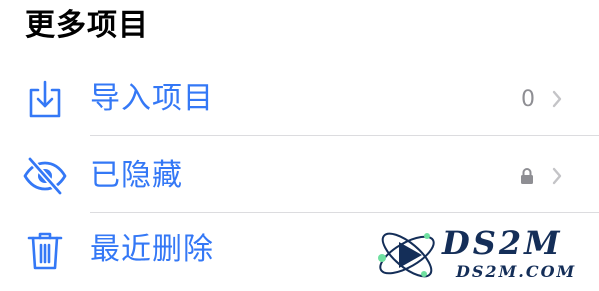 The image size is (599, 291). I want to click on row-label: 导入项目, so click(152, 98).